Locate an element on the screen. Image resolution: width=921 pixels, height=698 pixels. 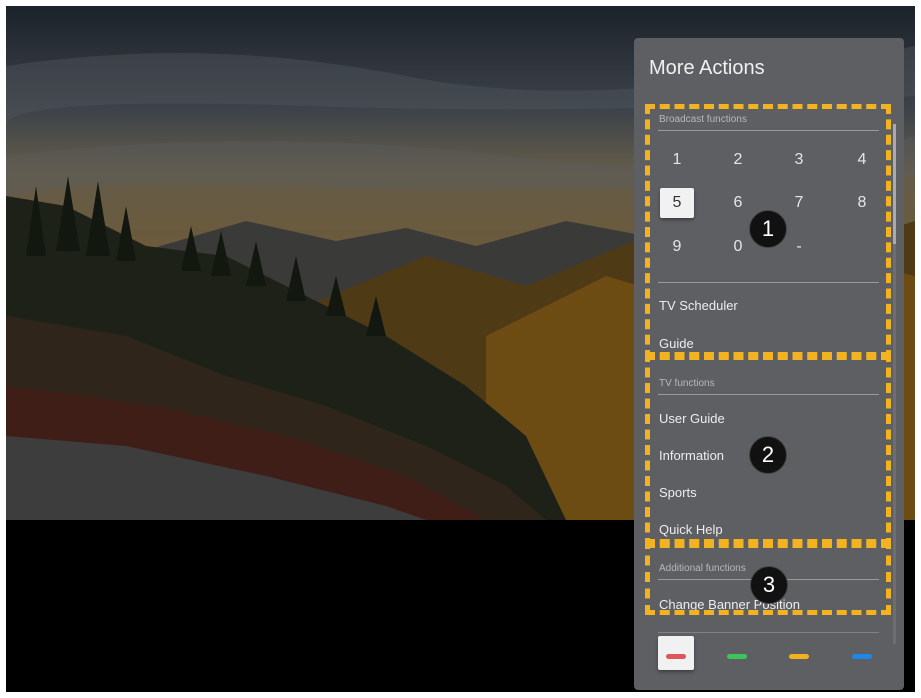
callout-badge-2: 2 is located at coordinates (768, 455).